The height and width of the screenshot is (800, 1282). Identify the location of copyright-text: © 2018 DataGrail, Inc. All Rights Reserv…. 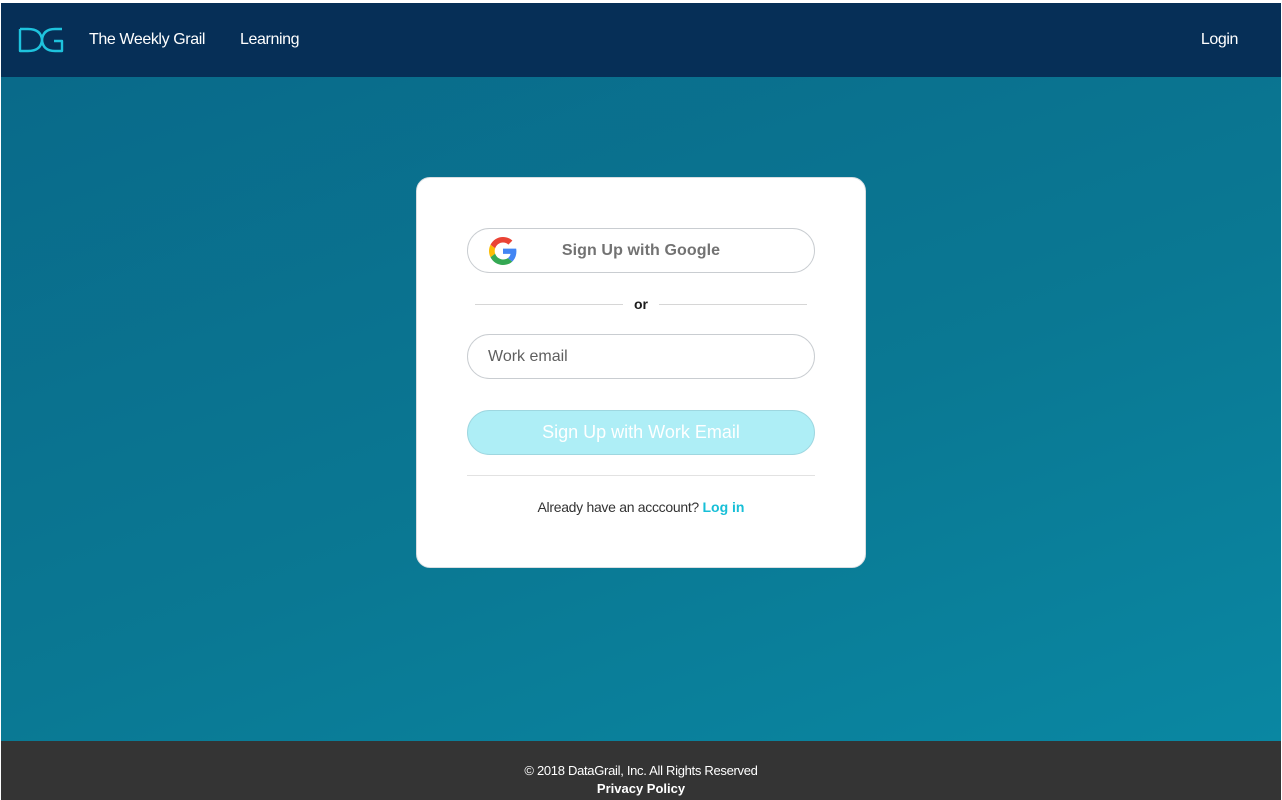
(641, 770).